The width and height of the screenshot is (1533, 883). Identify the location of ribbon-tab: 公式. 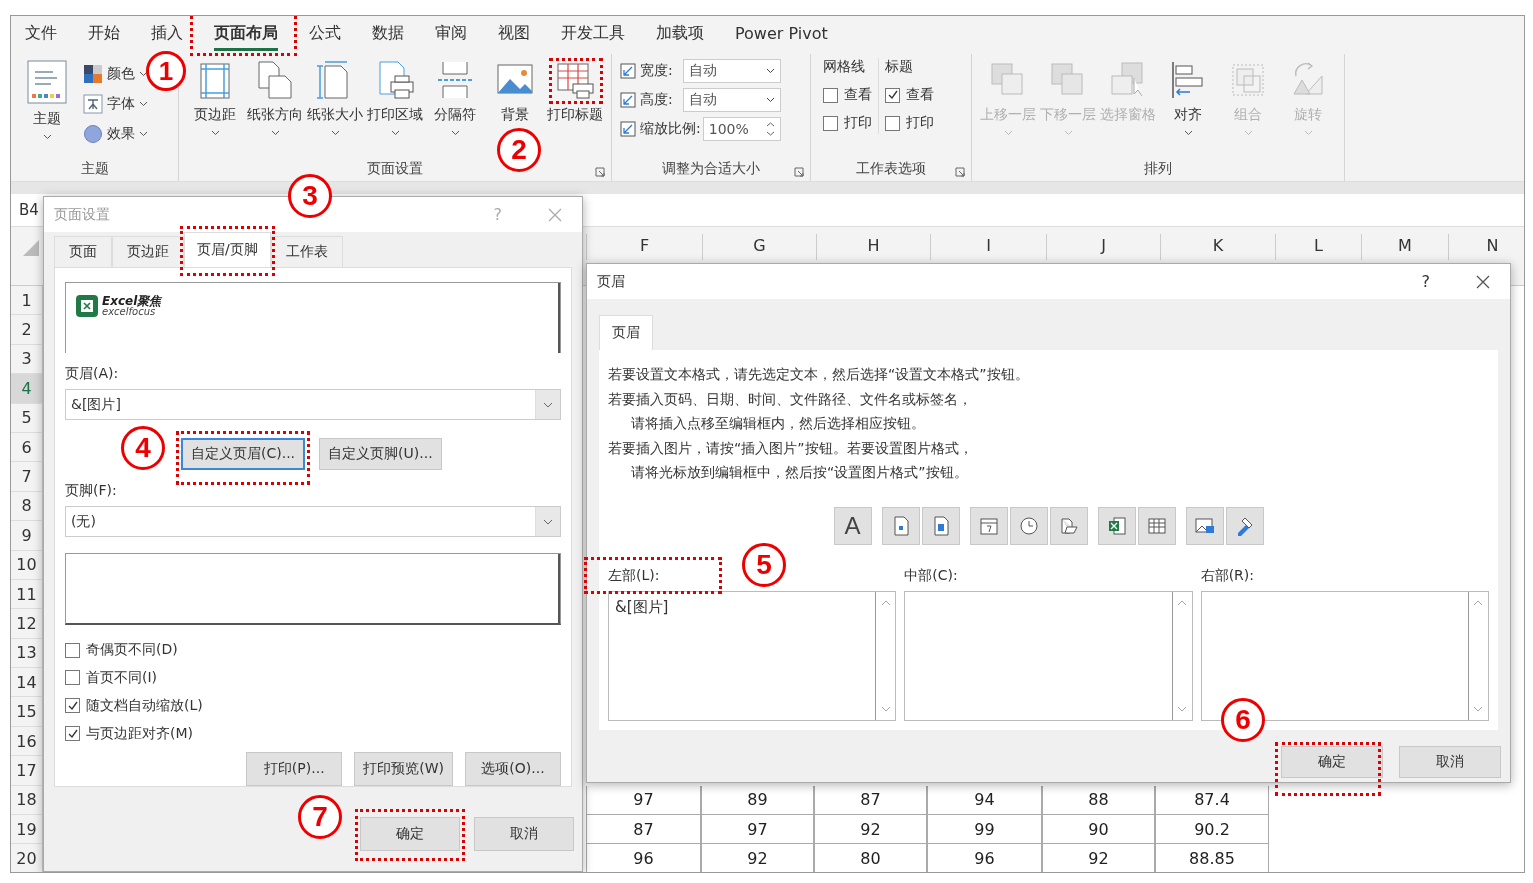
(325, 35).